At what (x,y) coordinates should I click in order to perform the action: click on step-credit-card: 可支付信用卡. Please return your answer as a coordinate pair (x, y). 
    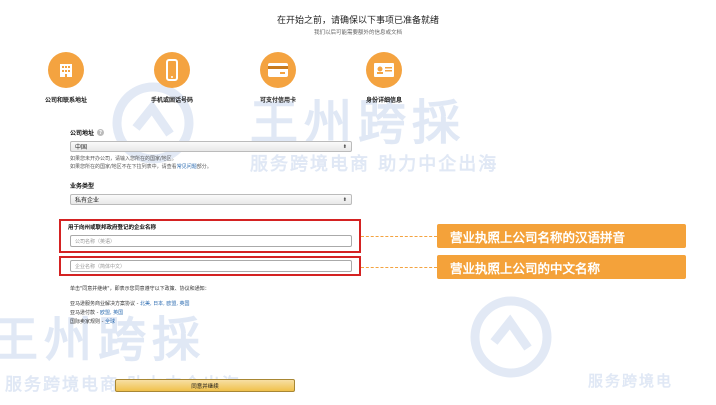
    Looking at the image, I should click on (278, 78).